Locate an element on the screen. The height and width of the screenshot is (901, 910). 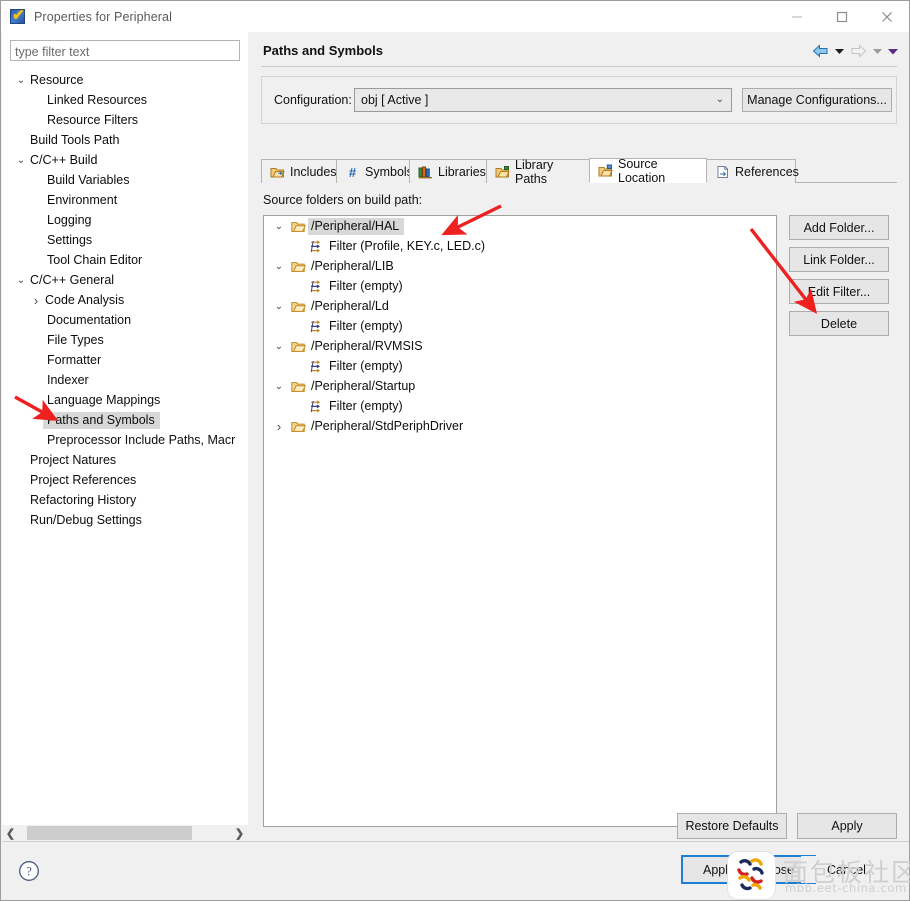
sidebar-item-build-variables: Build Variables is located at coordinates (125, 180).